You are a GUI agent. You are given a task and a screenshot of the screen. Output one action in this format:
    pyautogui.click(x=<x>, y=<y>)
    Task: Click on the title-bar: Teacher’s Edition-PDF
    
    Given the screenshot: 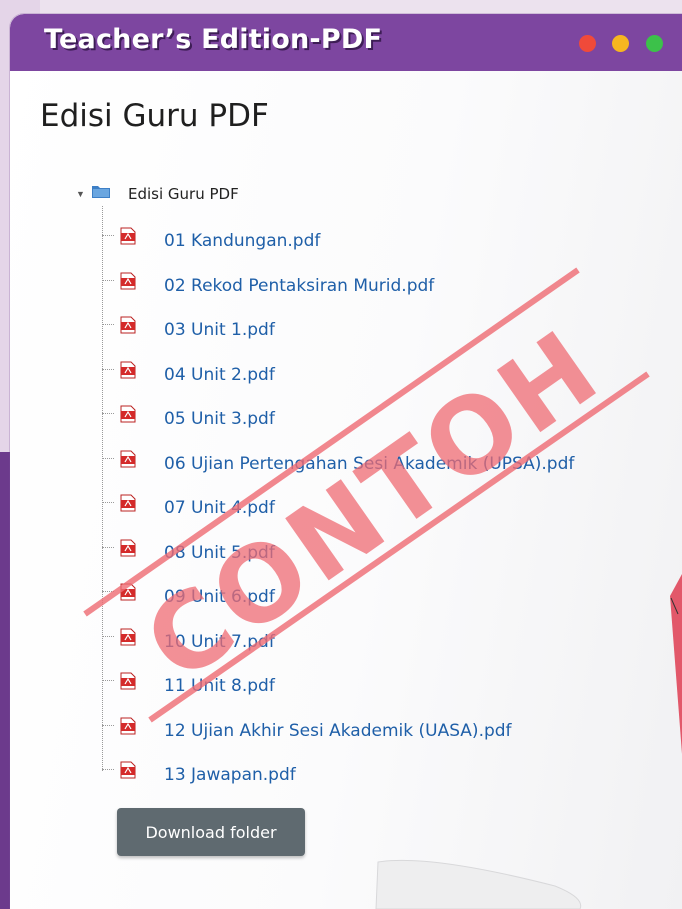 What is the action you would take?
    pyautogui.click(x=346, y=42)
    